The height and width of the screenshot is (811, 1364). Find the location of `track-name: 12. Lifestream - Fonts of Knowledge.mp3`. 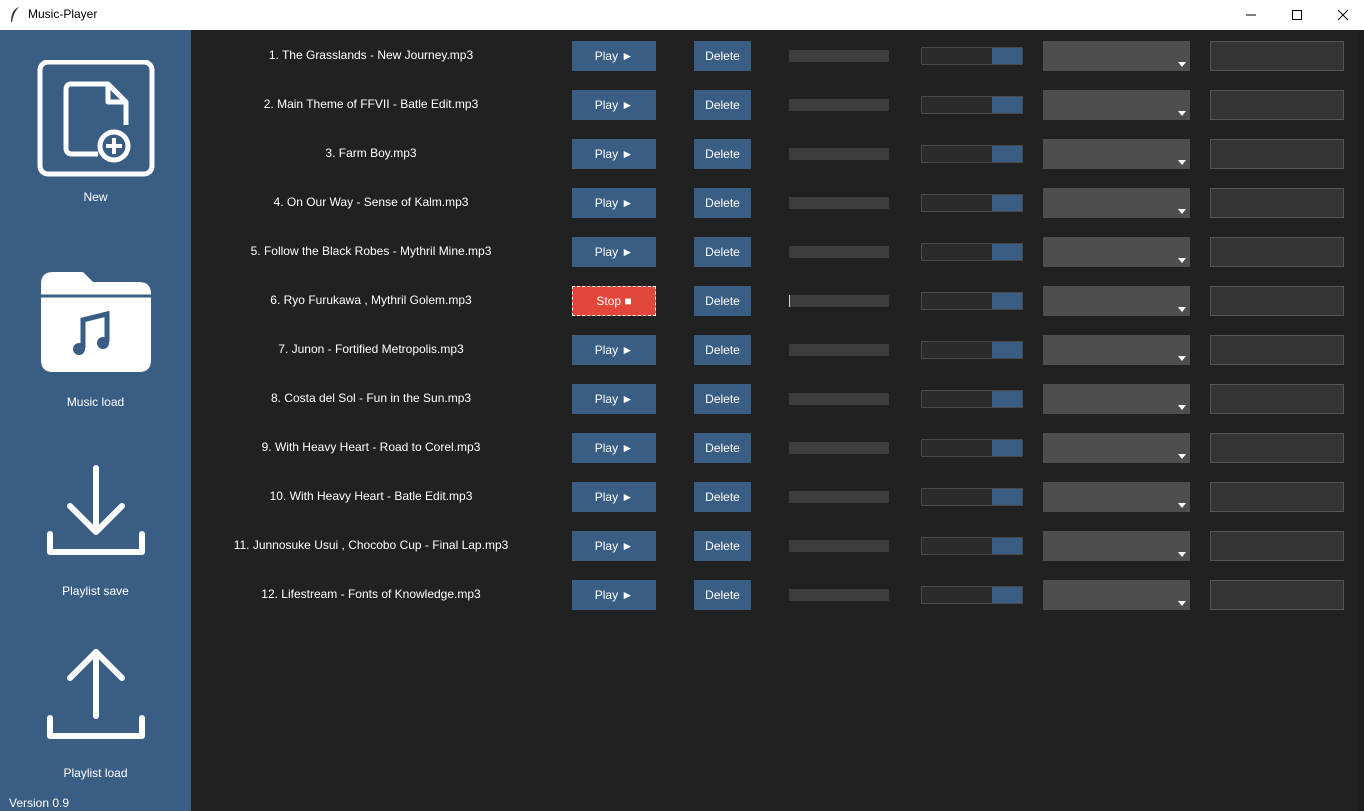

track-name: 12. Lifestream - Fonts of Knowledge.mp3 is located at coordinates (371, 594).